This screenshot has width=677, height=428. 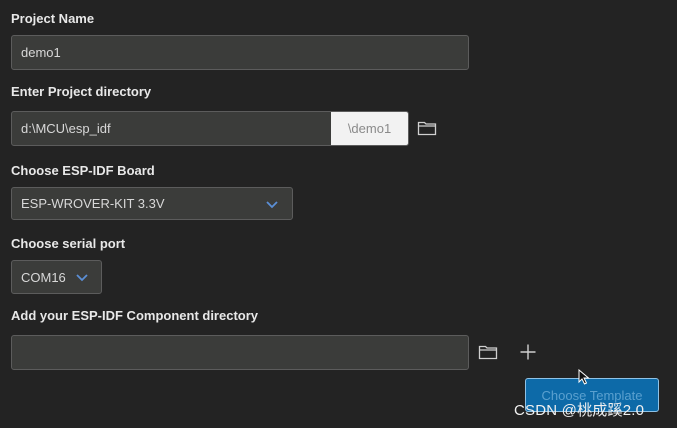 I want to click on serial-port-selected-value: COM16, so click(x=43, y=277).